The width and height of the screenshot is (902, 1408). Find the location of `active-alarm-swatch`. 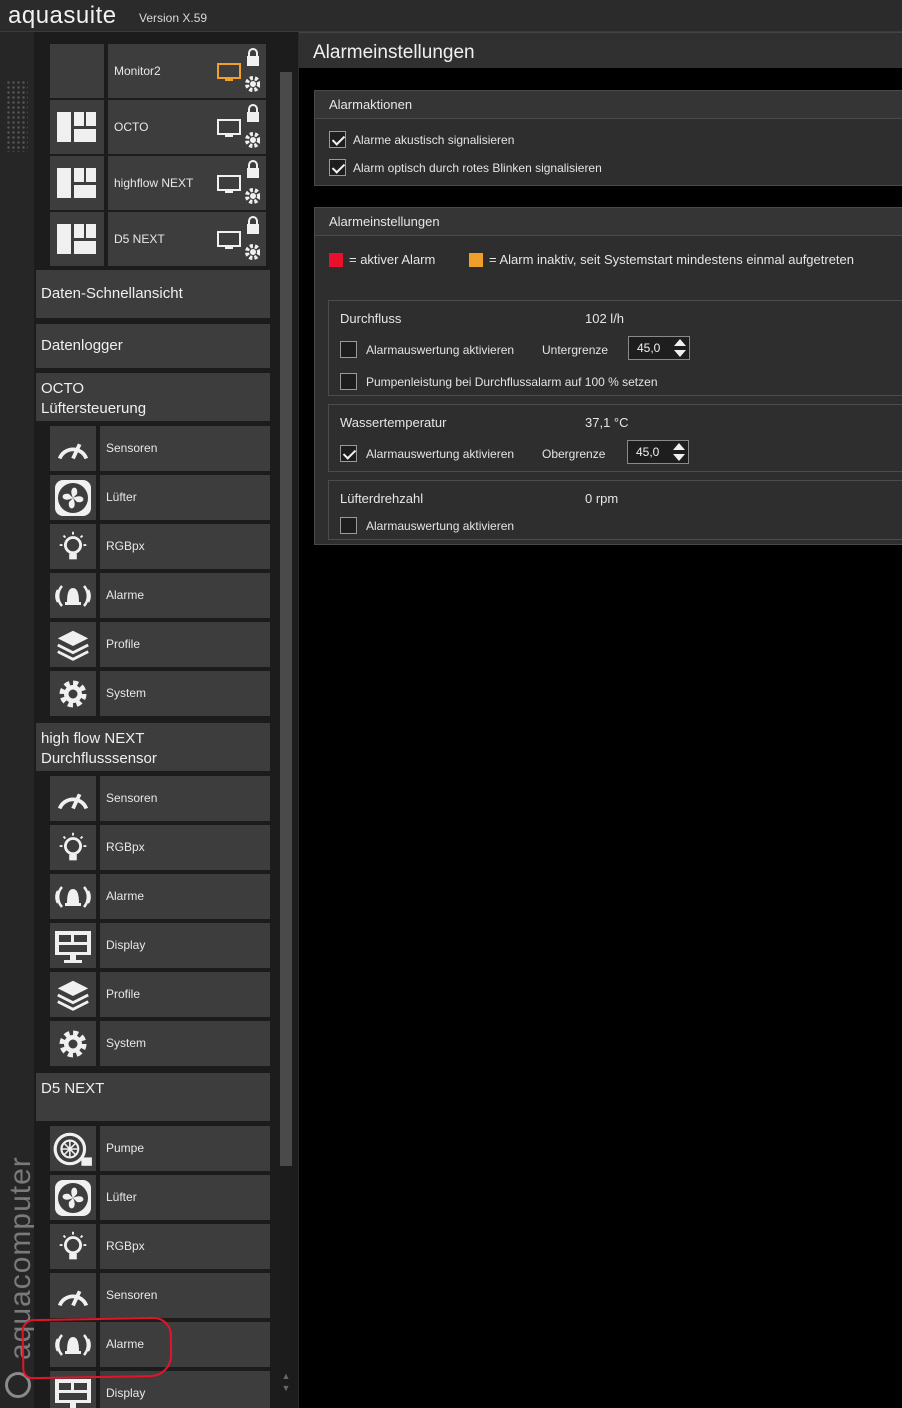

active-alarm-swatch is located at coordinates (336, 259).